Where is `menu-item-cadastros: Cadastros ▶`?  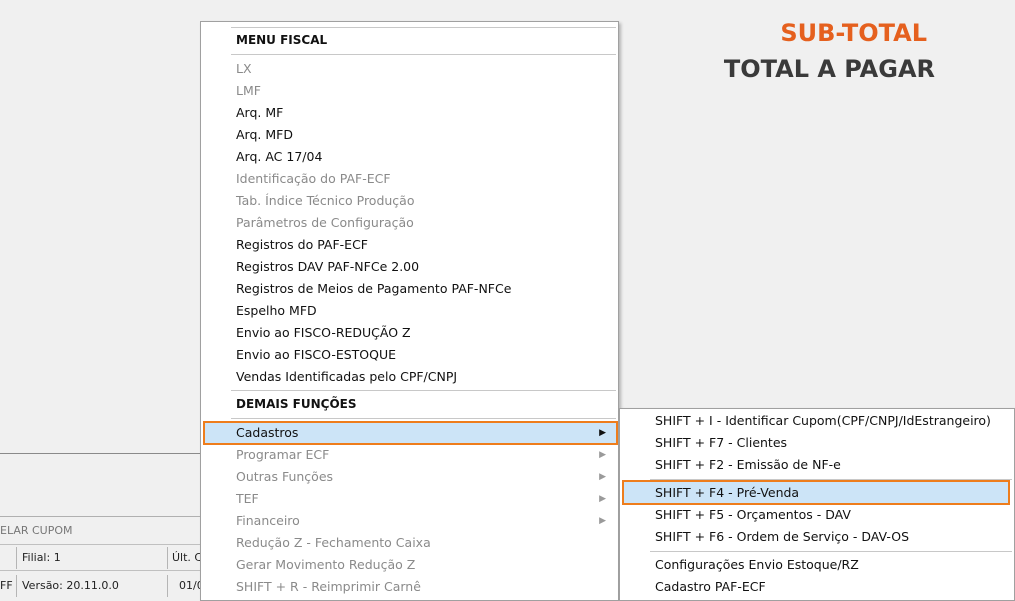 menu-item-cadastros: Cadastros ▶ is located at coordinates (424, 433).